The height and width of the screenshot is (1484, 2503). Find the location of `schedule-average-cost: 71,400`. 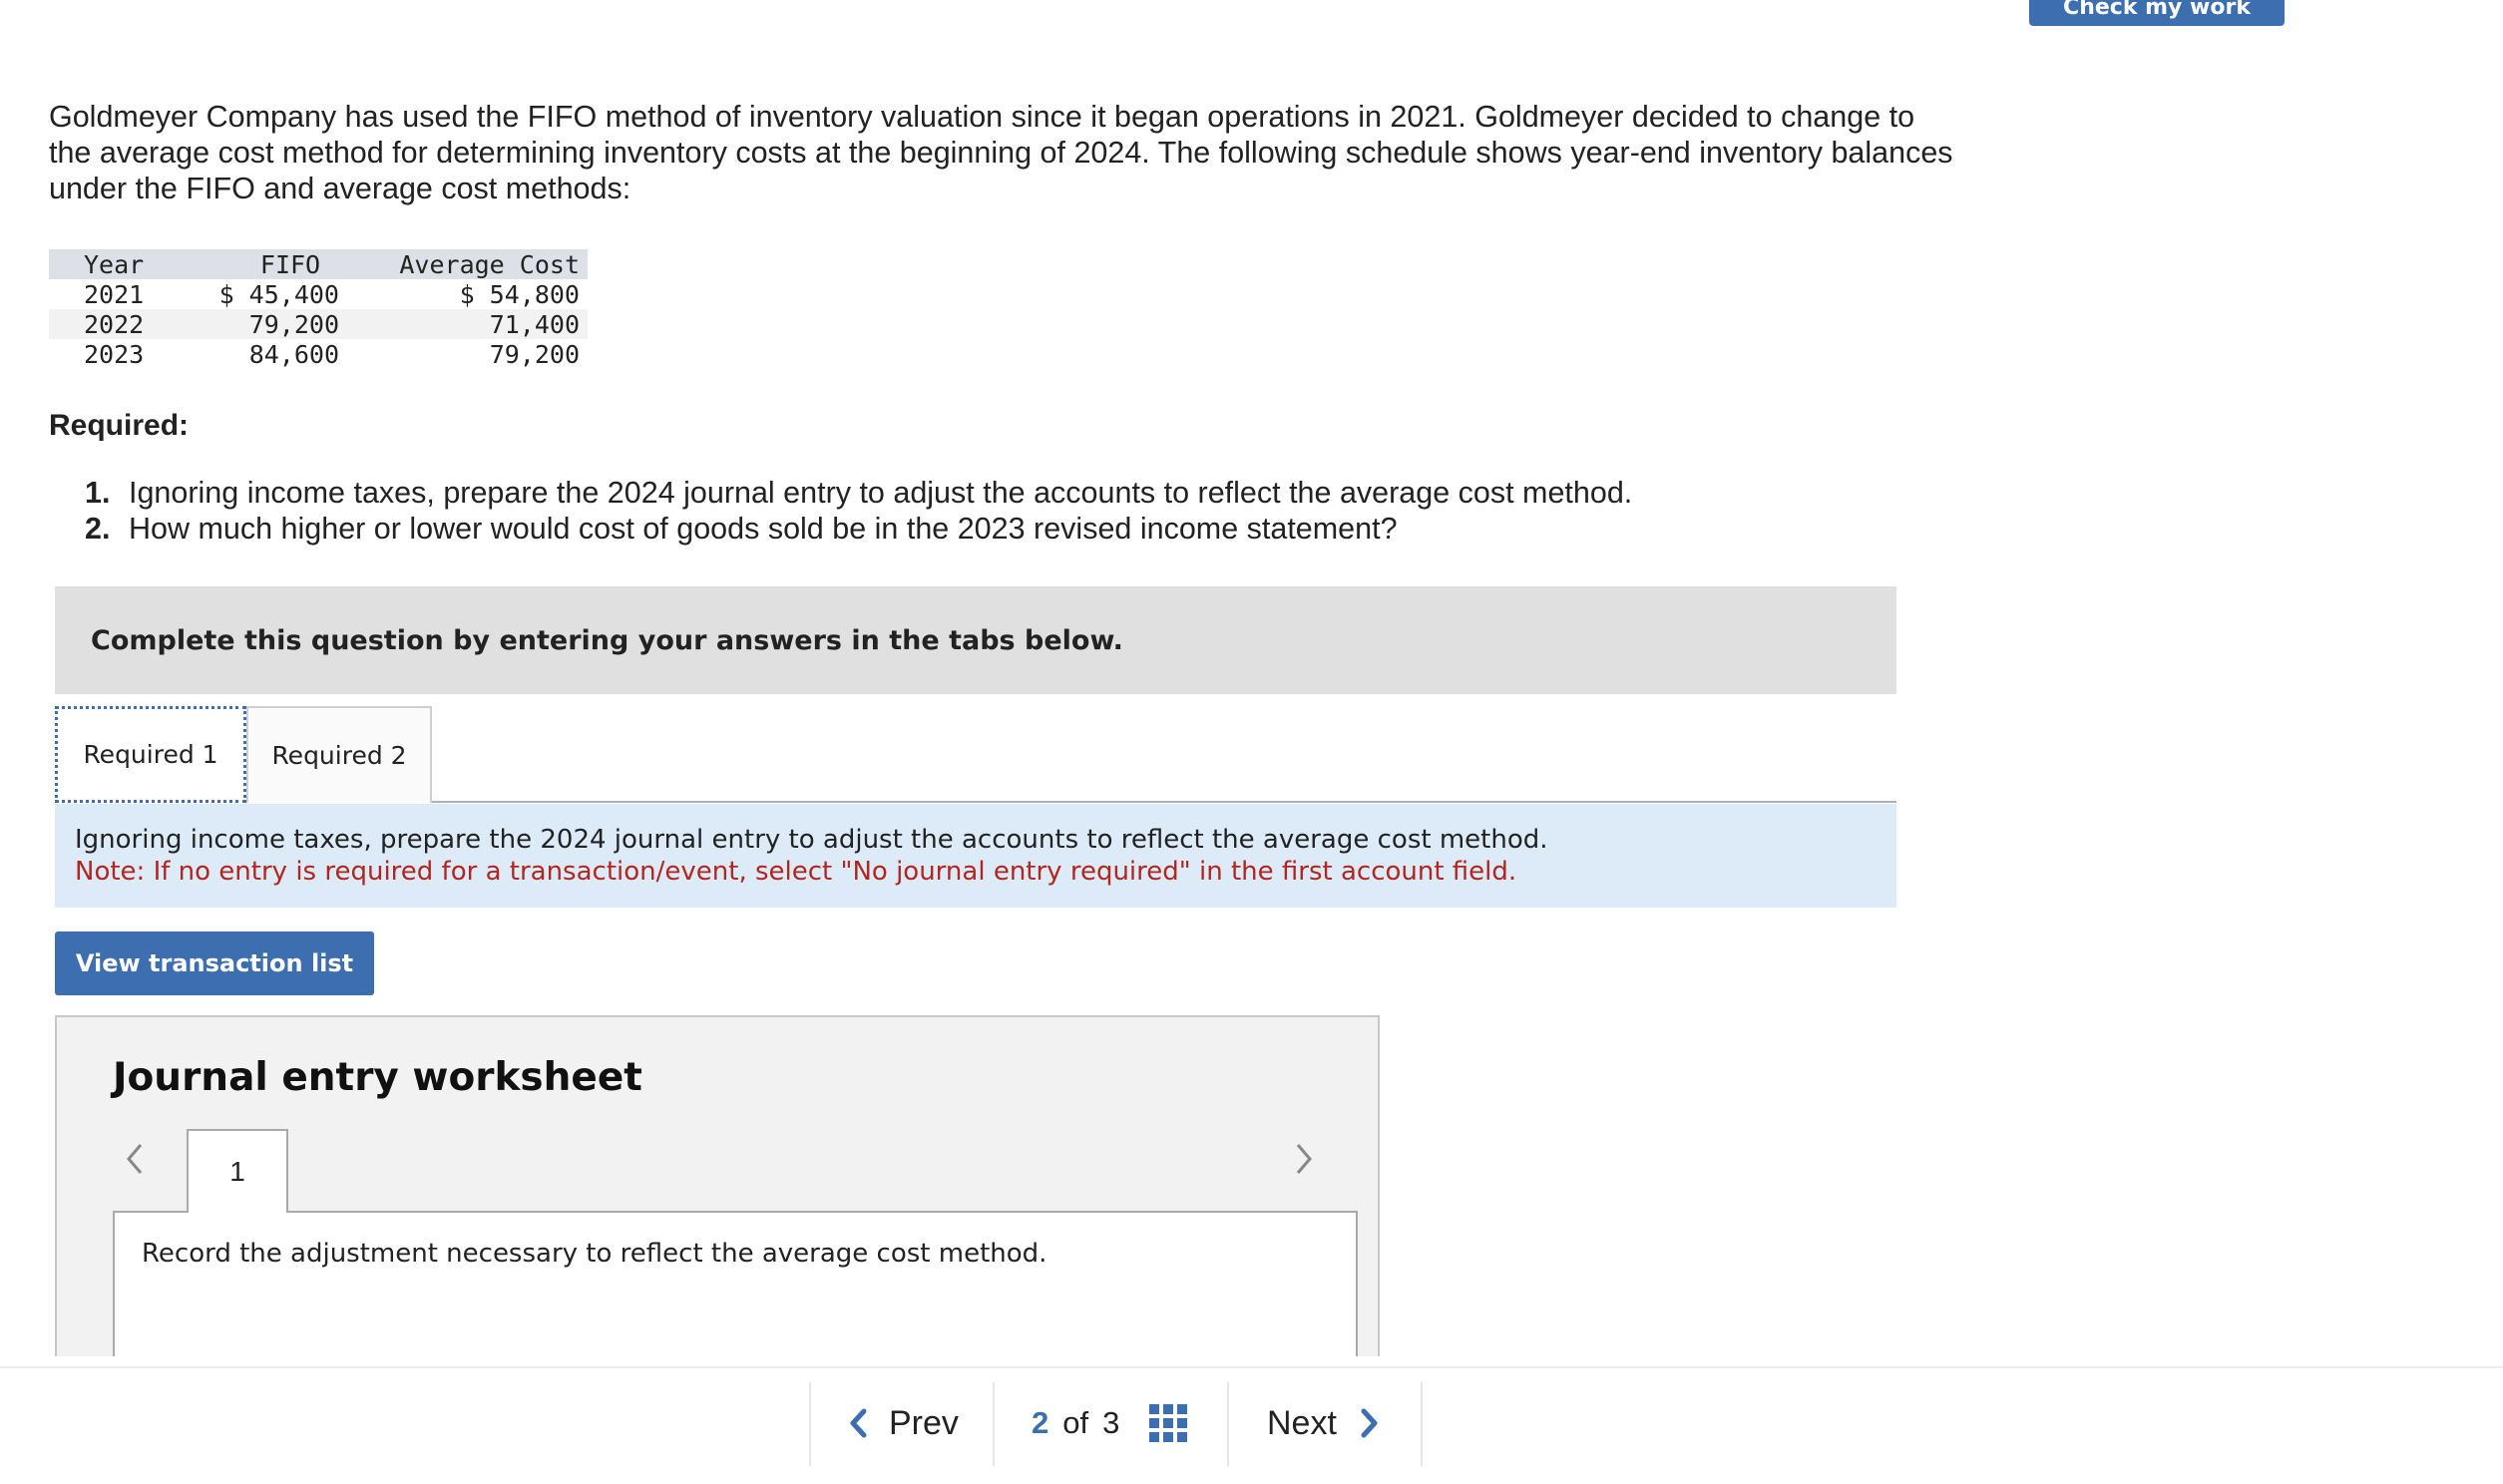

schedule-average-cost: 71,400 is located at coordinates (535, 324).